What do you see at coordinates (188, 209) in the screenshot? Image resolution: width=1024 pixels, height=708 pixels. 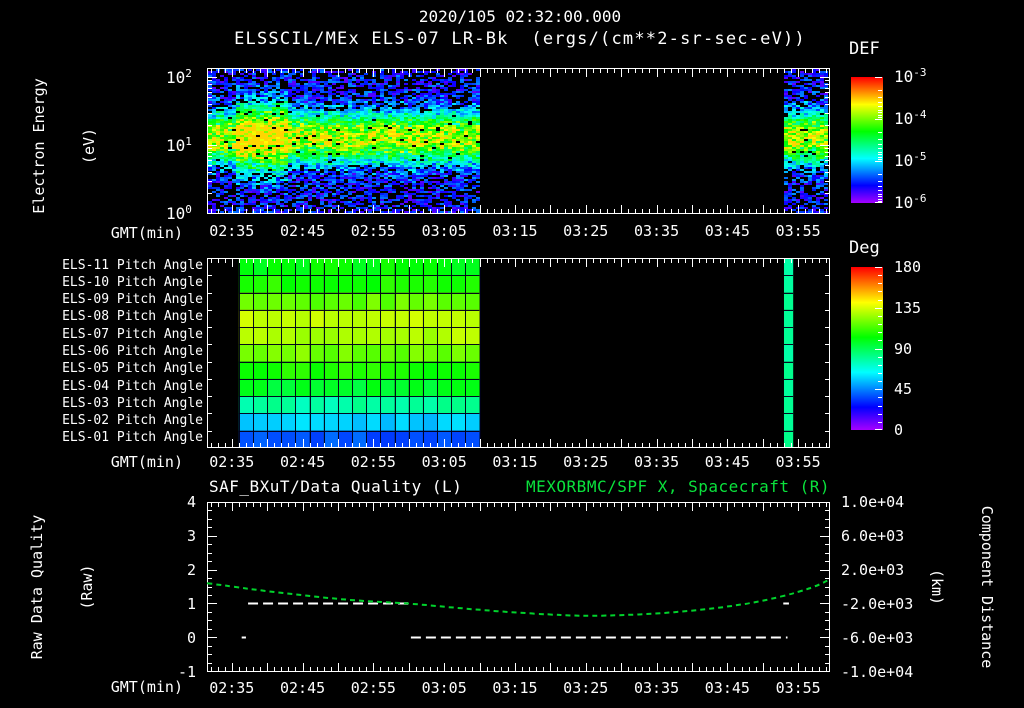 I see `energy-ytick-label-exp: 0` at bounding box center [188, 209].